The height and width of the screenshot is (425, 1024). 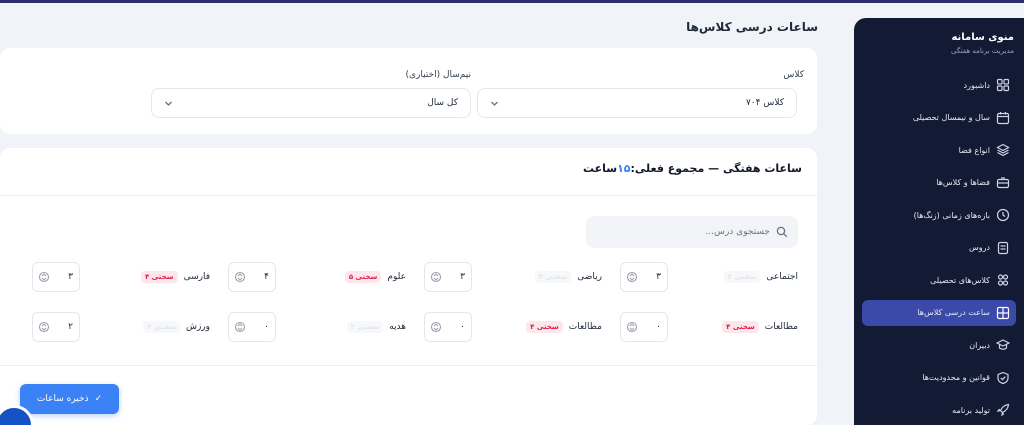 I want to click on sidebar-item-label: قوانین و محدودیت‌ها, so click(x=956, y=377).